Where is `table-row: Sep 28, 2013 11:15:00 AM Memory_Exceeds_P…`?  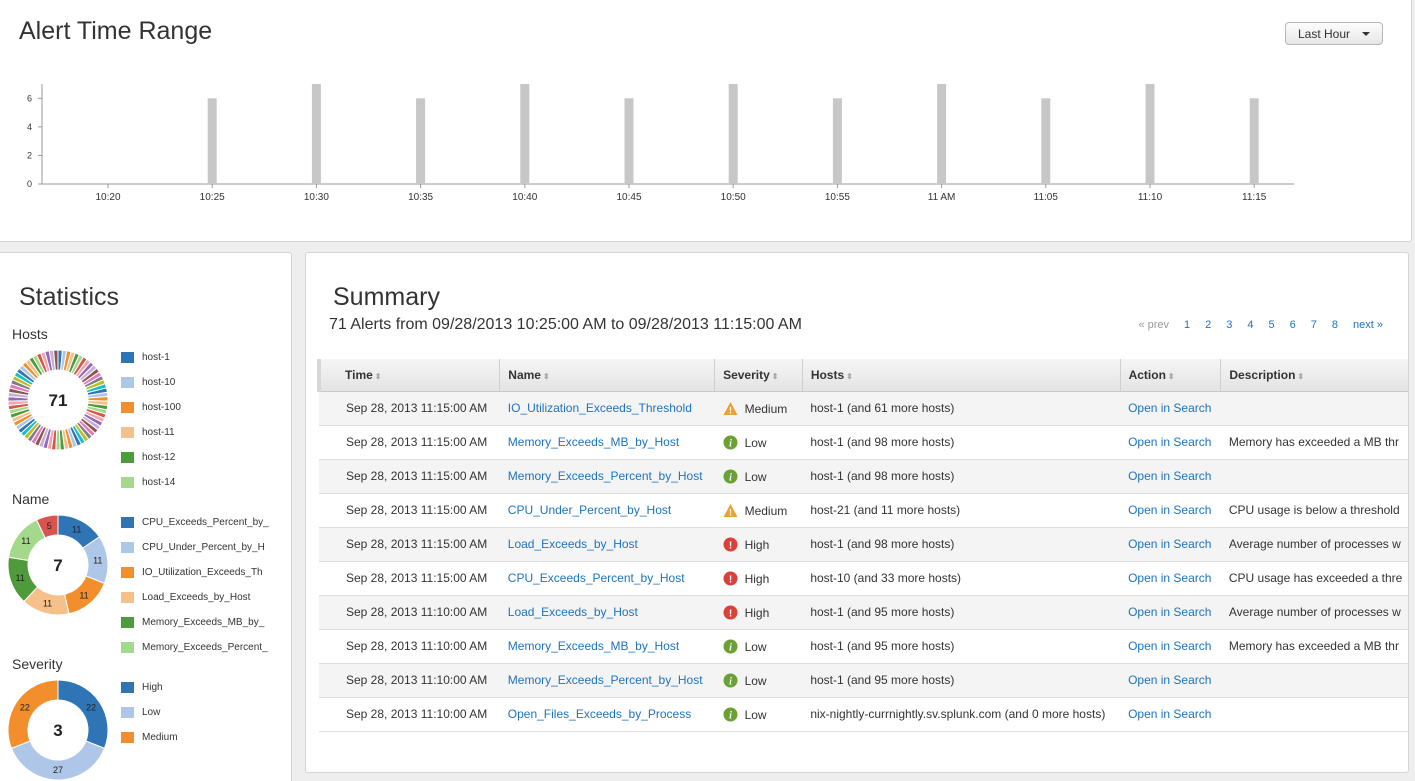 table-row: Sep 28, 2013 11:15:00 AM Memory_Exceeds_P… is located at coordinates (863, 476).